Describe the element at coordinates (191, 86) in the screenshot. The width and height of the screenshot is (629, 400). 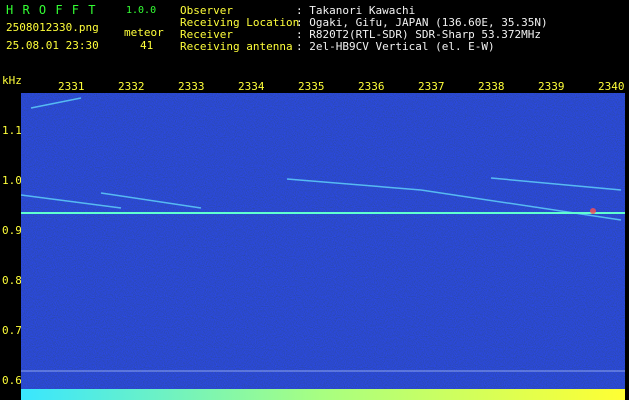
I see `time-tick: 2333` at that location.